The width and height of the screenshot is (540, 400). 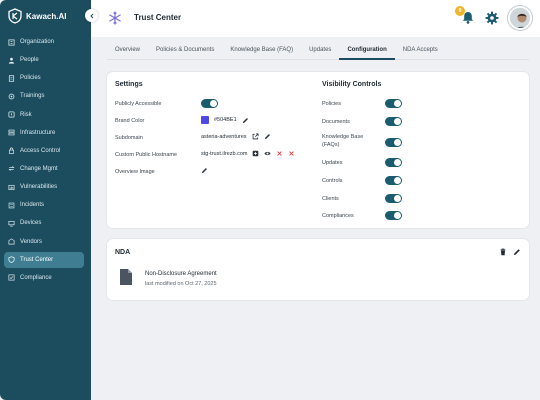 I want to click on external-link-icon, so click(x=255, y=136).